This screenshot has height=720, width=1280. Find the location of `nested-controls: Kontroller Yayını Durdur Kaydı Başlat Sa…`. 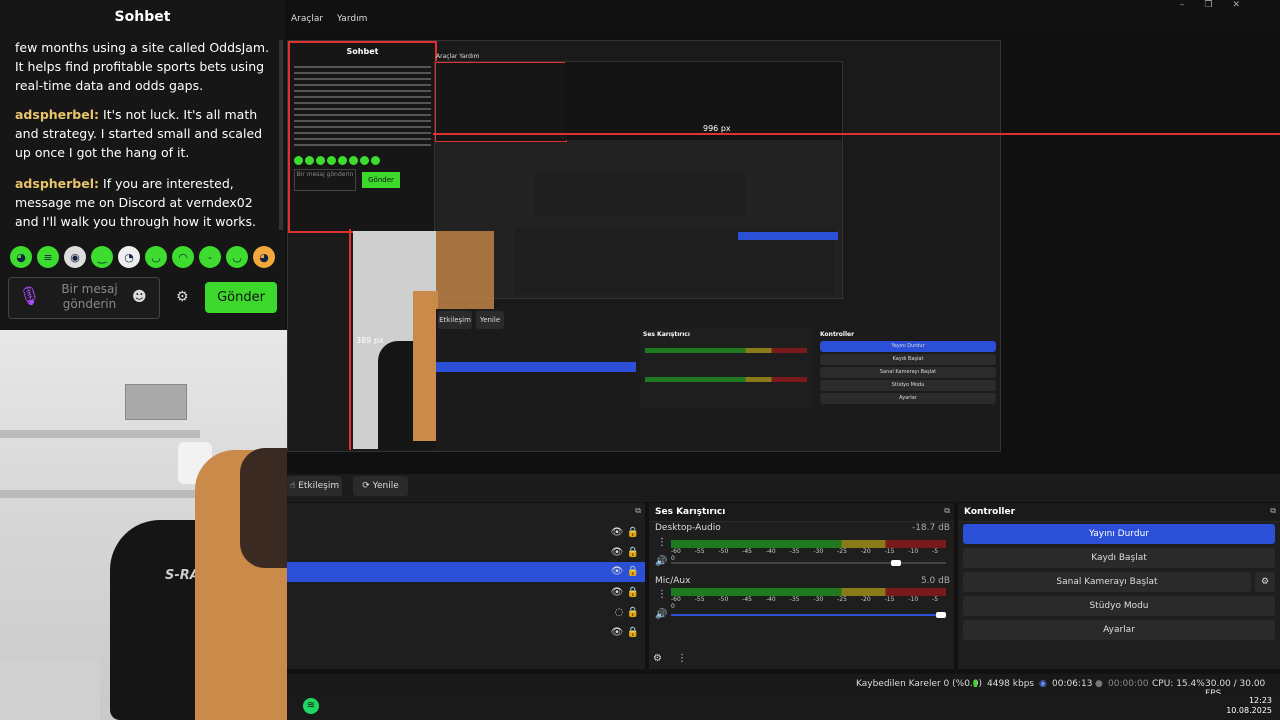

nested-controls: Kontroller Yayını Durdur Kaydı Başlat Sa… is located at coordinates (908, 369).